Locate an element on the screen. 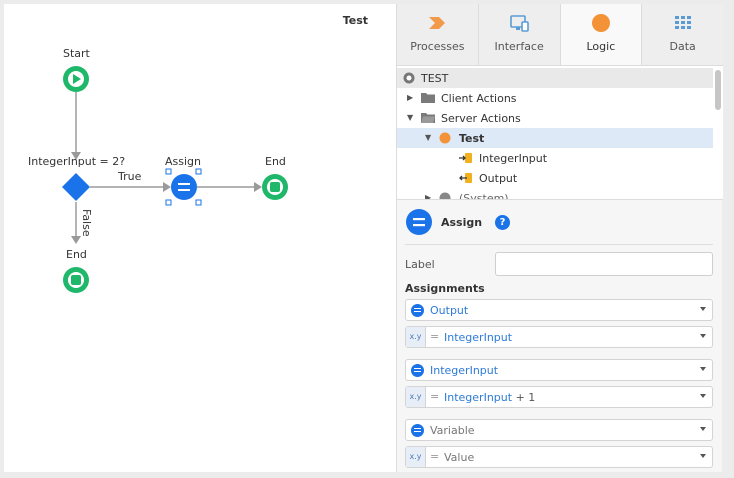 The height and width of the screenshot is (478, 734). end-right-label: End is located at coordinates (275, 161).